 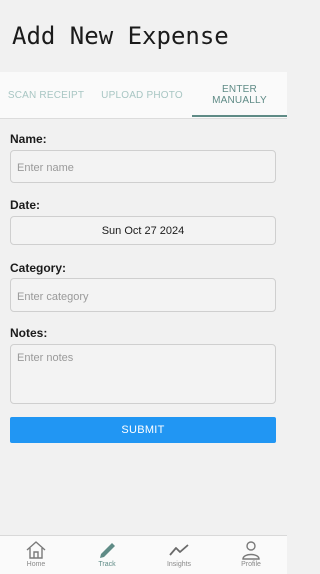 I want to click on bottom-nav: Home Track Insights Profile, so click(x=143, y=554).